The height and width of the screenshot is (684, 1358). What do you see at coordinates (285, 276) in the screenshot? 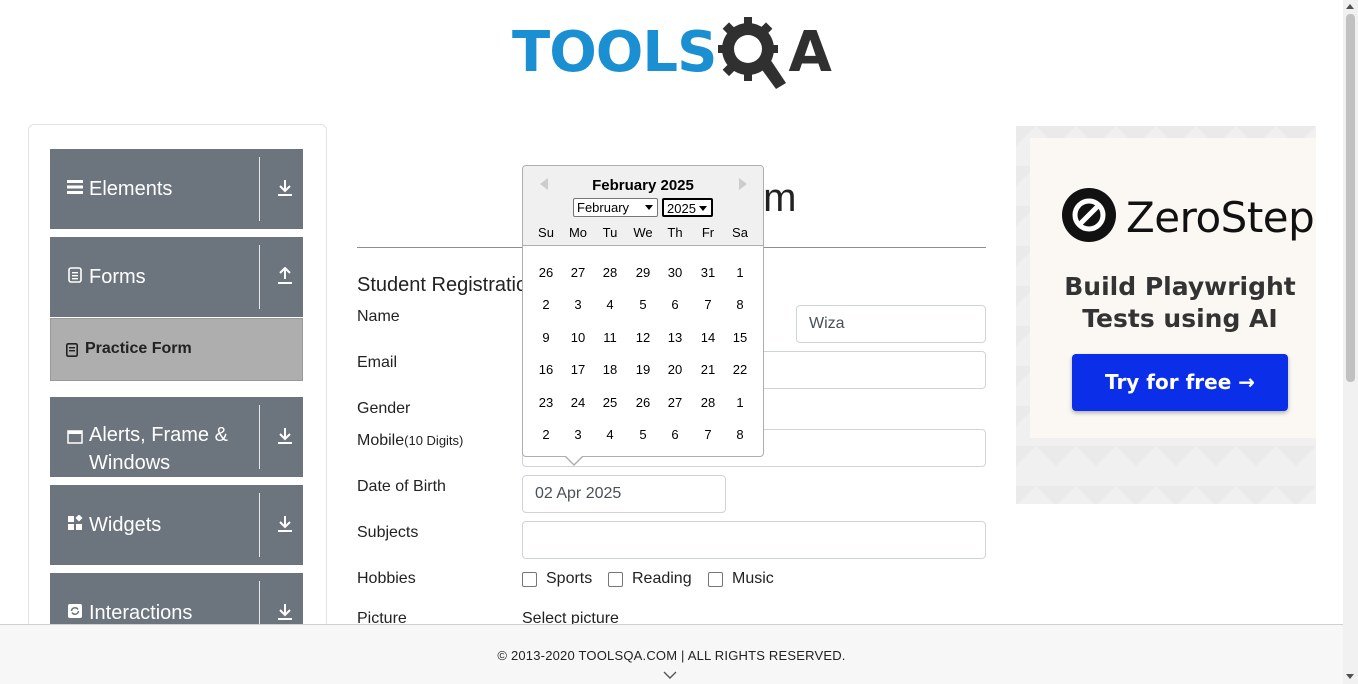
I see `upload-arrow-icon` at bounding box center [285, 276].